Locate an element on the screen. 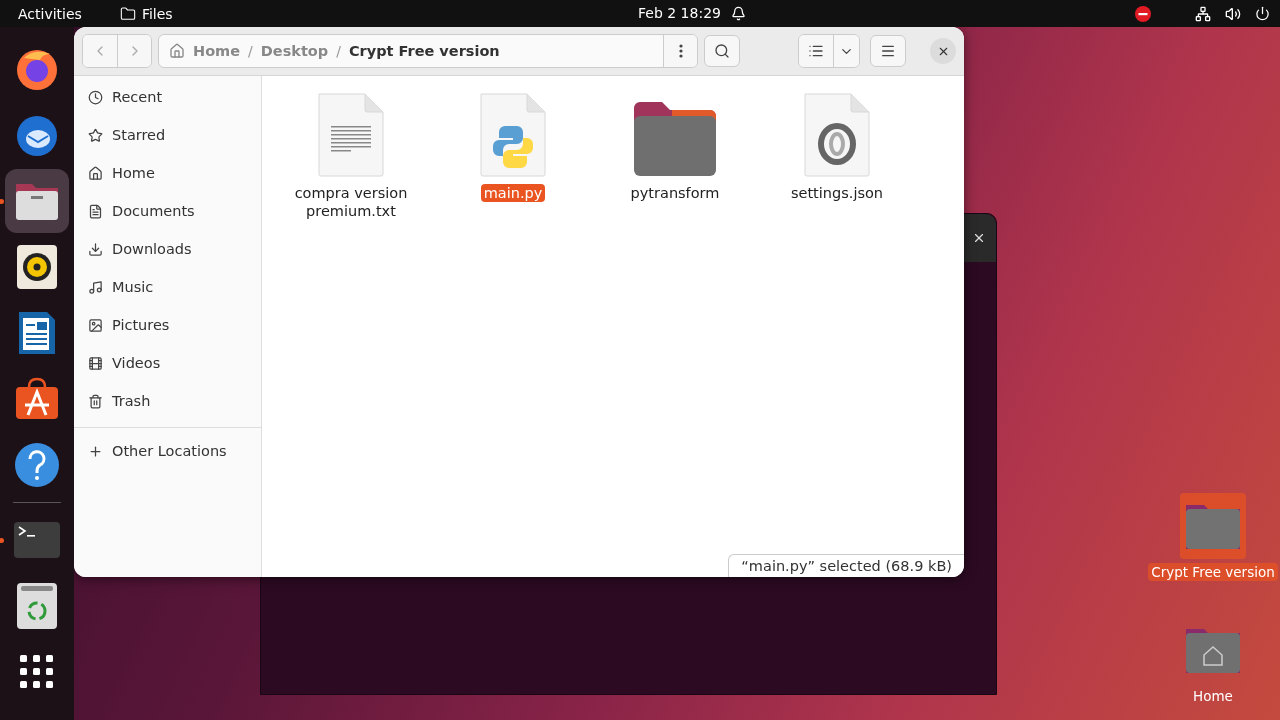 The image size is (1280, 720). do-not-disturb-icon is located at coordinates (1143, 13).